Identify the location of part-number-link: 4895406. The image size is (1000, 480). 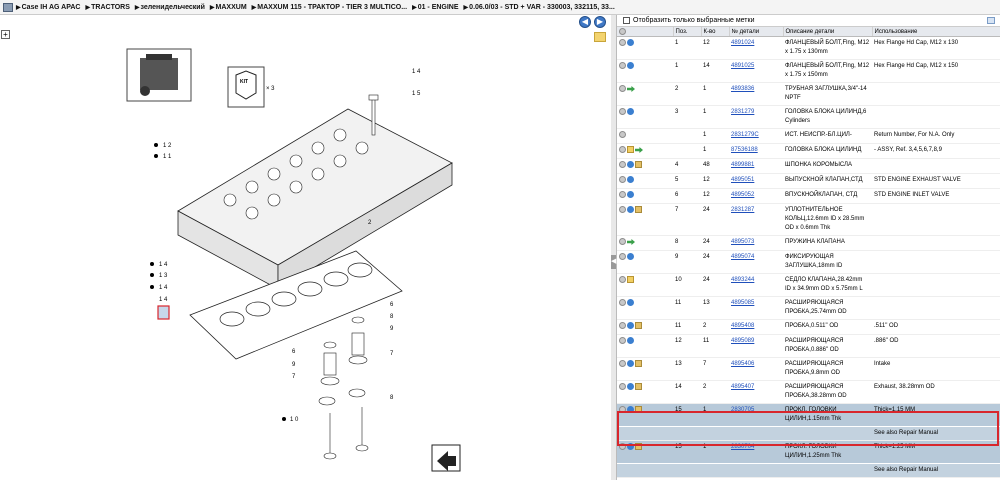
(742, 364).